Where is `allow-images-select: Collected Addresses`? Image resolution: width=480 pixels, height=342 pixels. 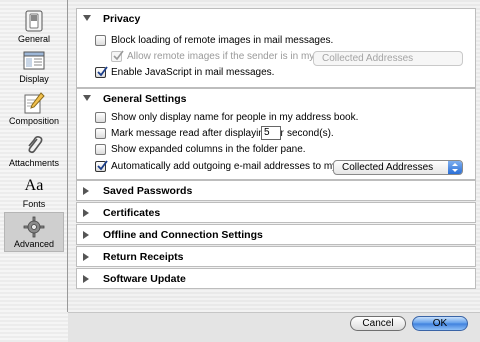
allow-images-select: Collected Addresses is located at coordinates (388, 58).